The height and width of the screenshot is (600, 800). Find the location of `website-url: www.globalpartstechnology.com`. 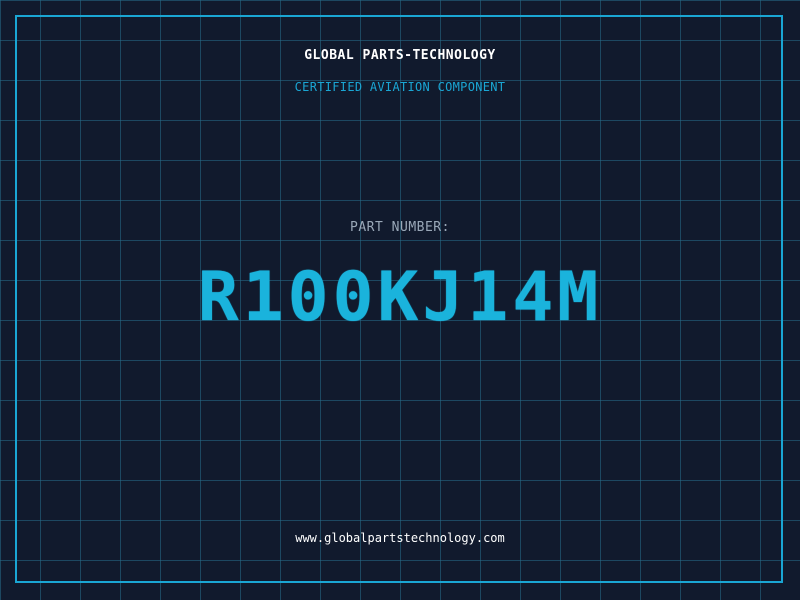

website-url: www.globalpartstechnology.com is located at coordinates (400, 538).